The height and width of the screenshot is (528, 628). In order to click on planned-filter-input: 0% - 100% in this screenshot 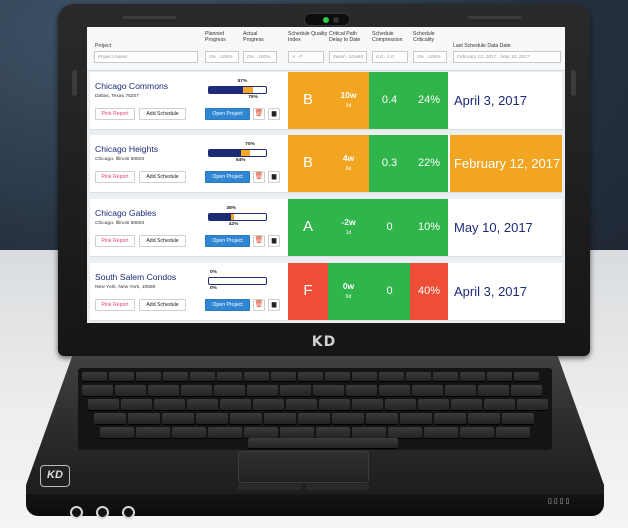, I will do `click(222, 57)`.